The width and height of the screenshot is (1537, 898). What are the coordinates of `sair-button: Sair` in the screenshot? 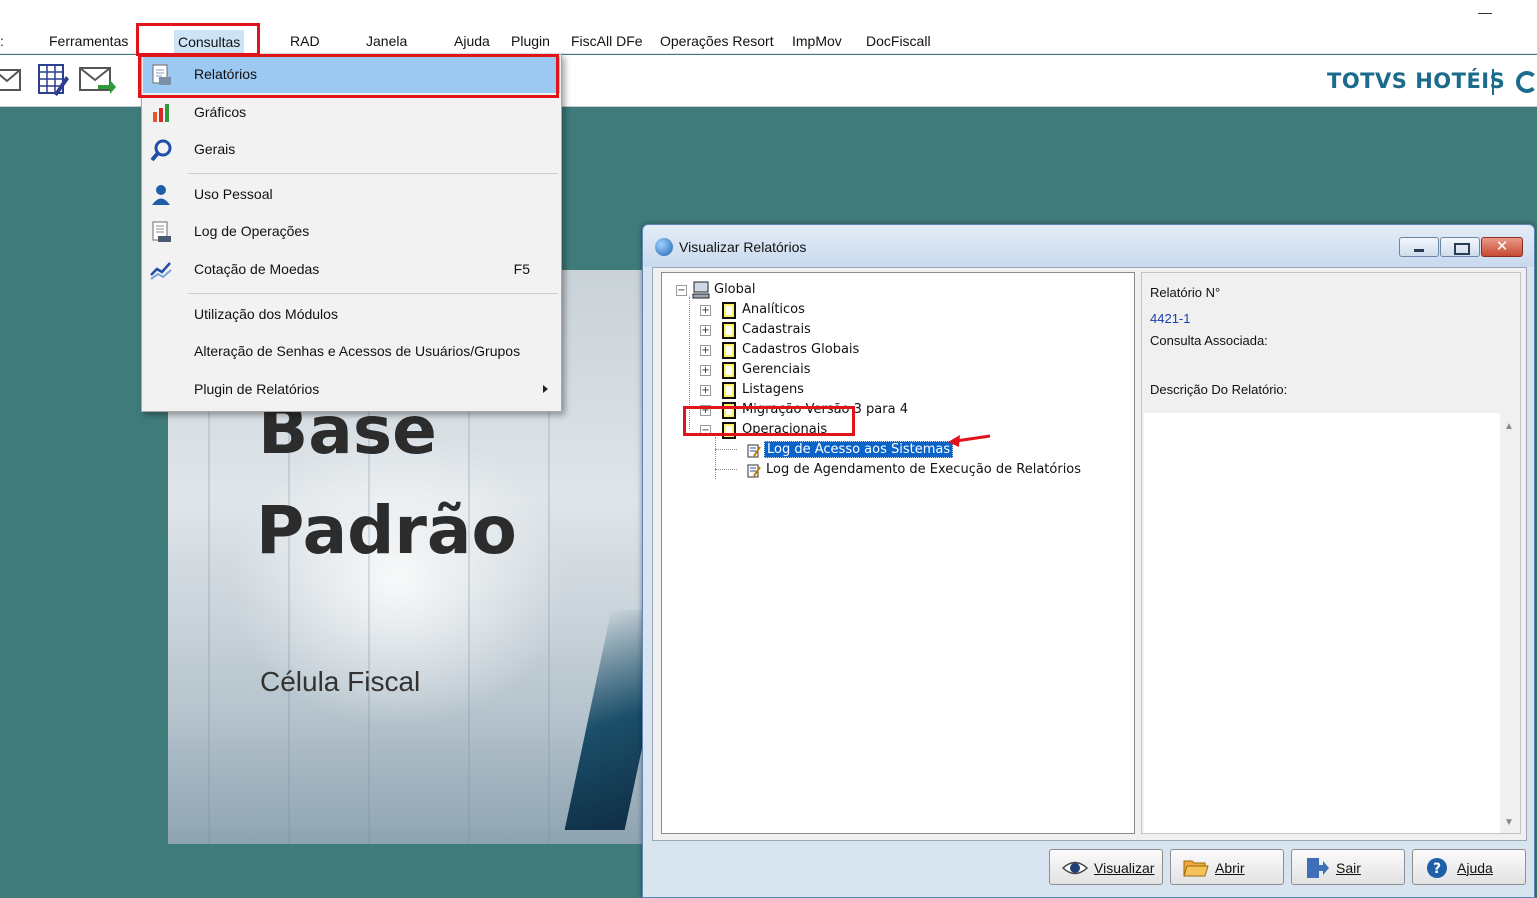 It's located at (1348, 867).